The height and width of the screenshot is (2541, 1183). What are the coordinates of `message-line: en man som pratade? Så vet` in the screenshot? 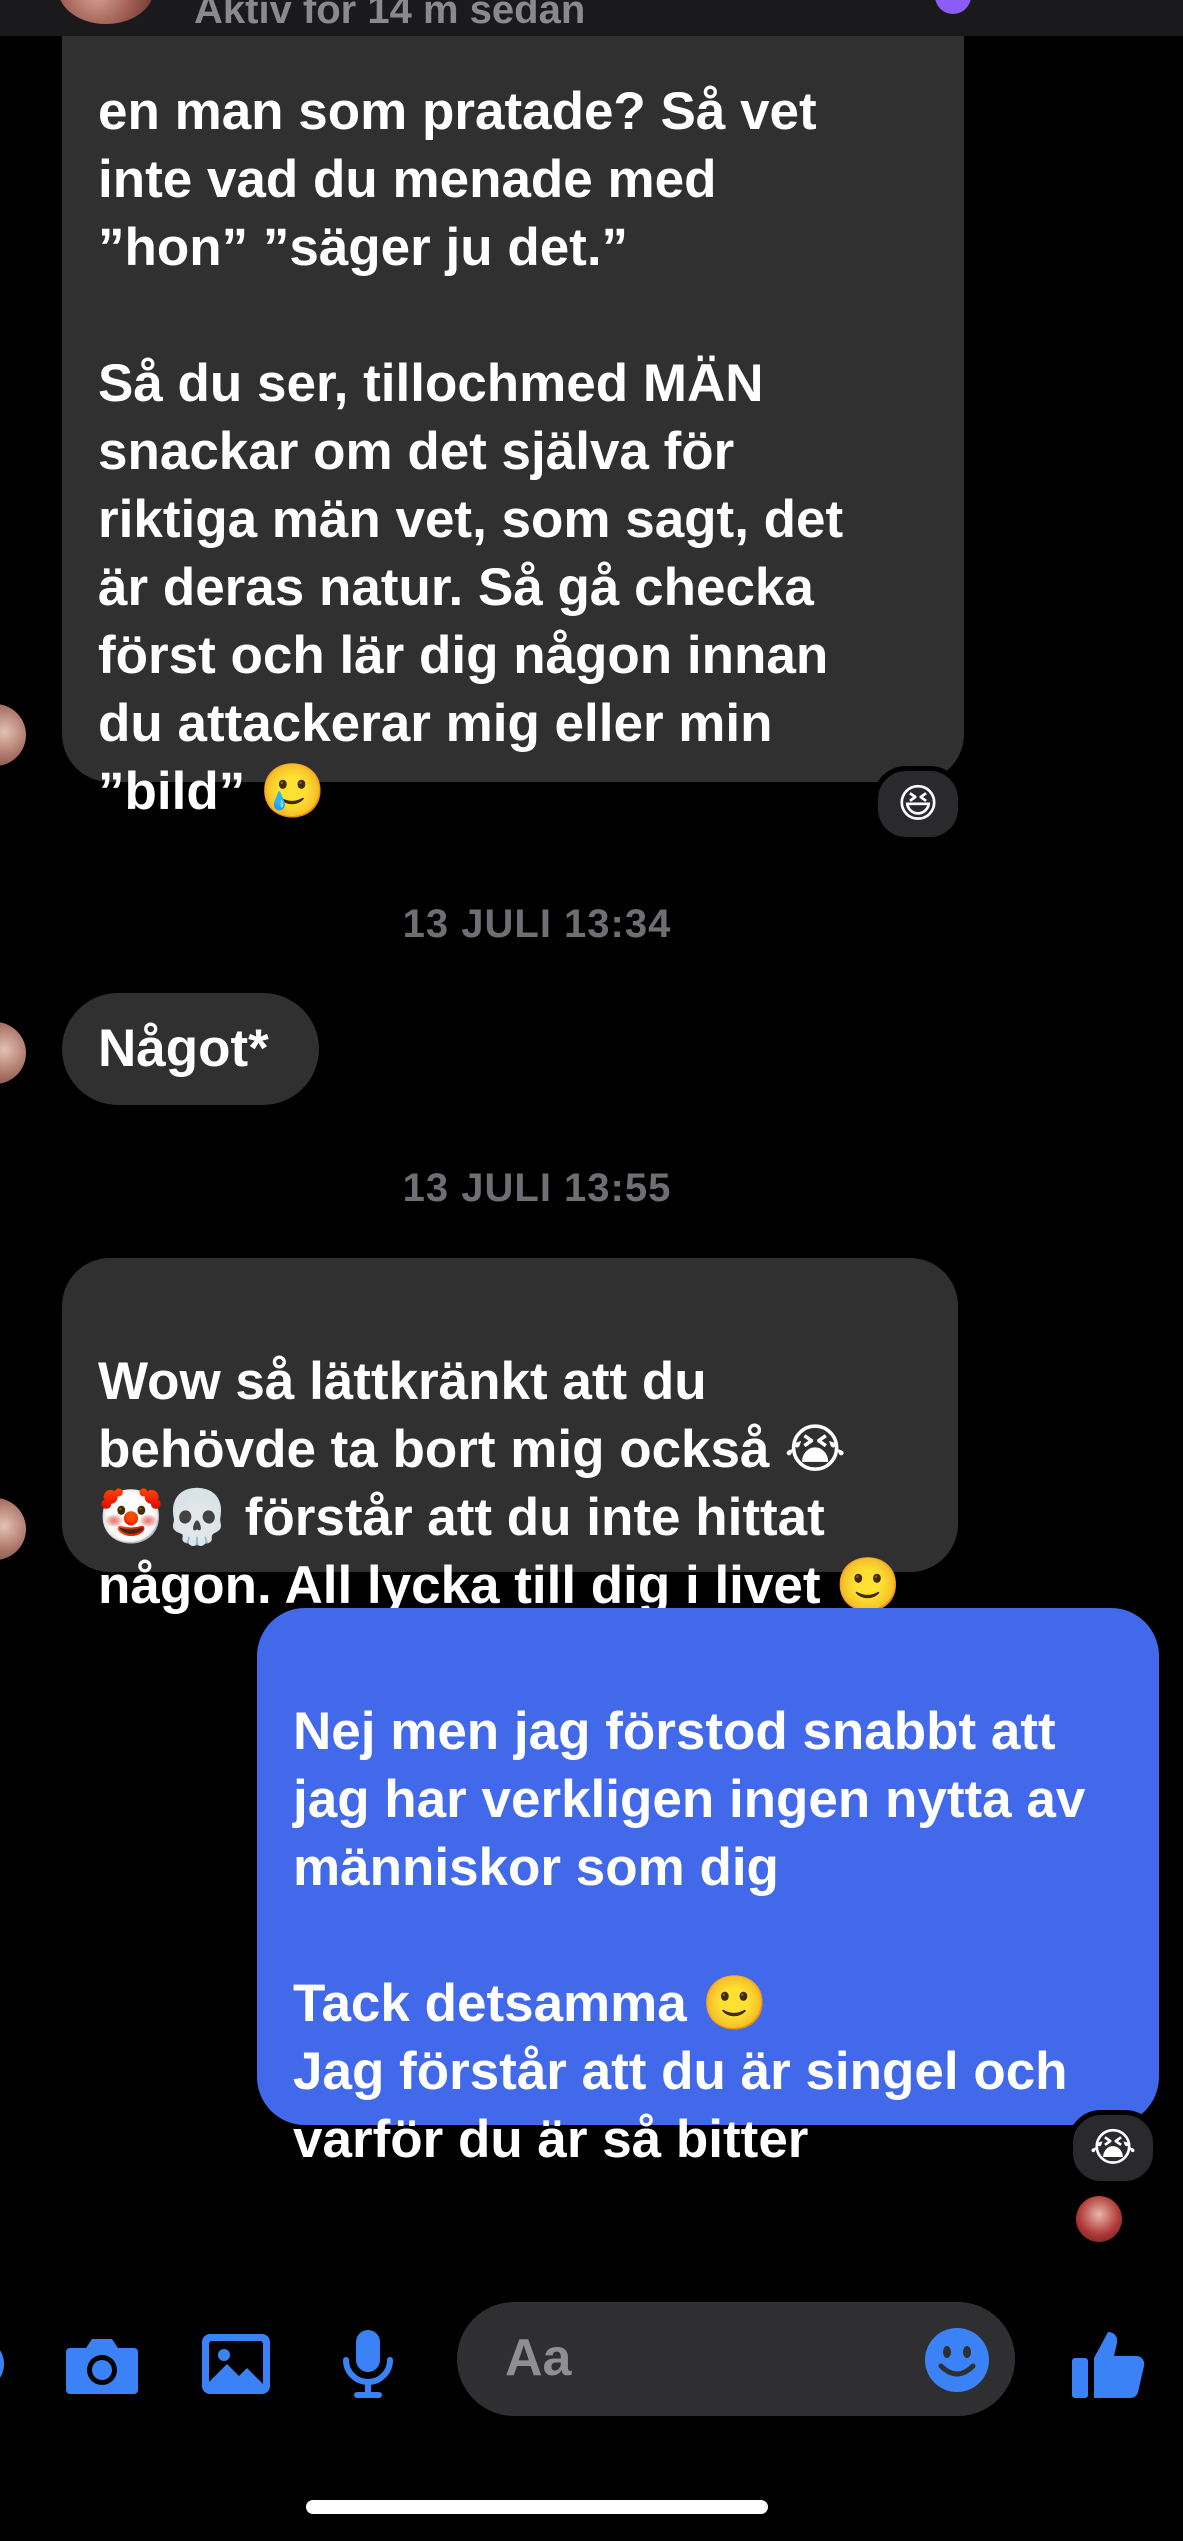 It's located at (457, 111).